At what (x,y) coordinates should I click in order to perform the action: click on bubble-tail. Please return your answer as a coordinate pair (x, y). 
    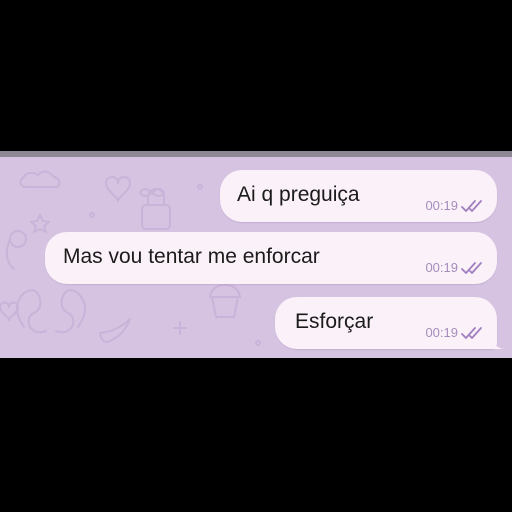
    Looking at the image, I should click on (497, 342).